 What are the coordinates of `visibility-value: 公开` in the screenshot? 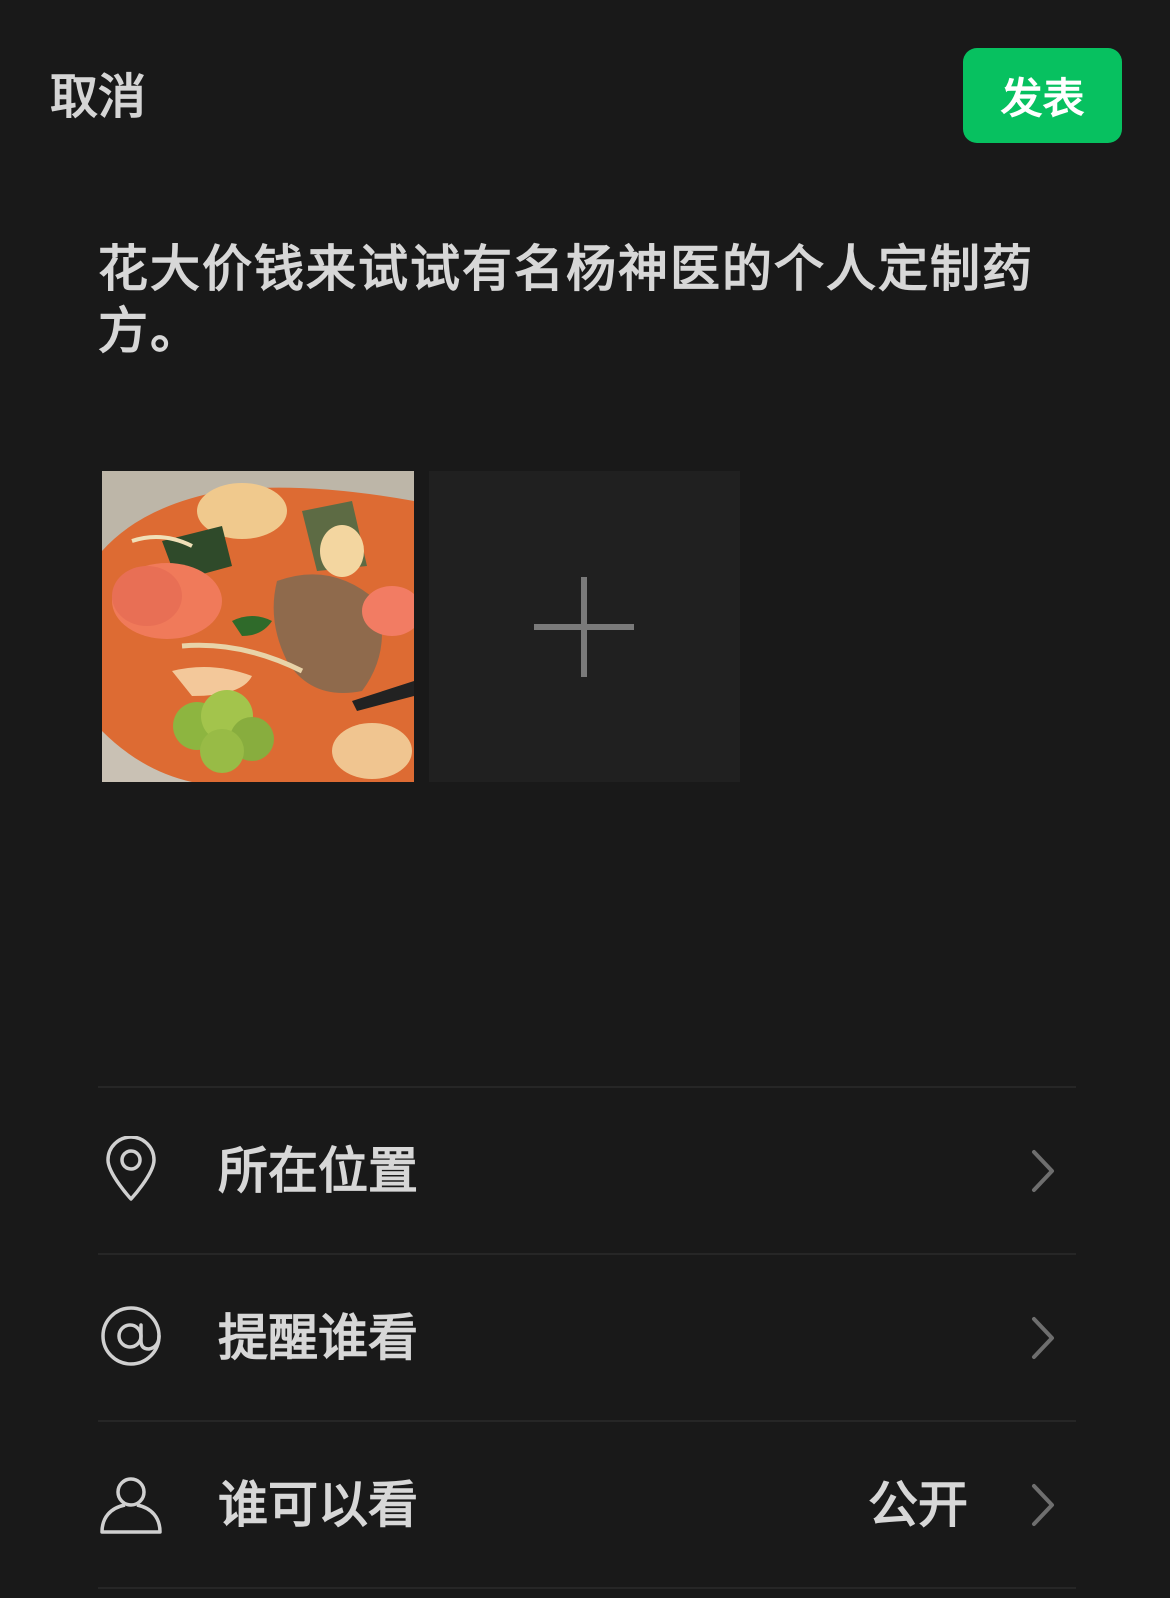 It's located at (918, 1505).